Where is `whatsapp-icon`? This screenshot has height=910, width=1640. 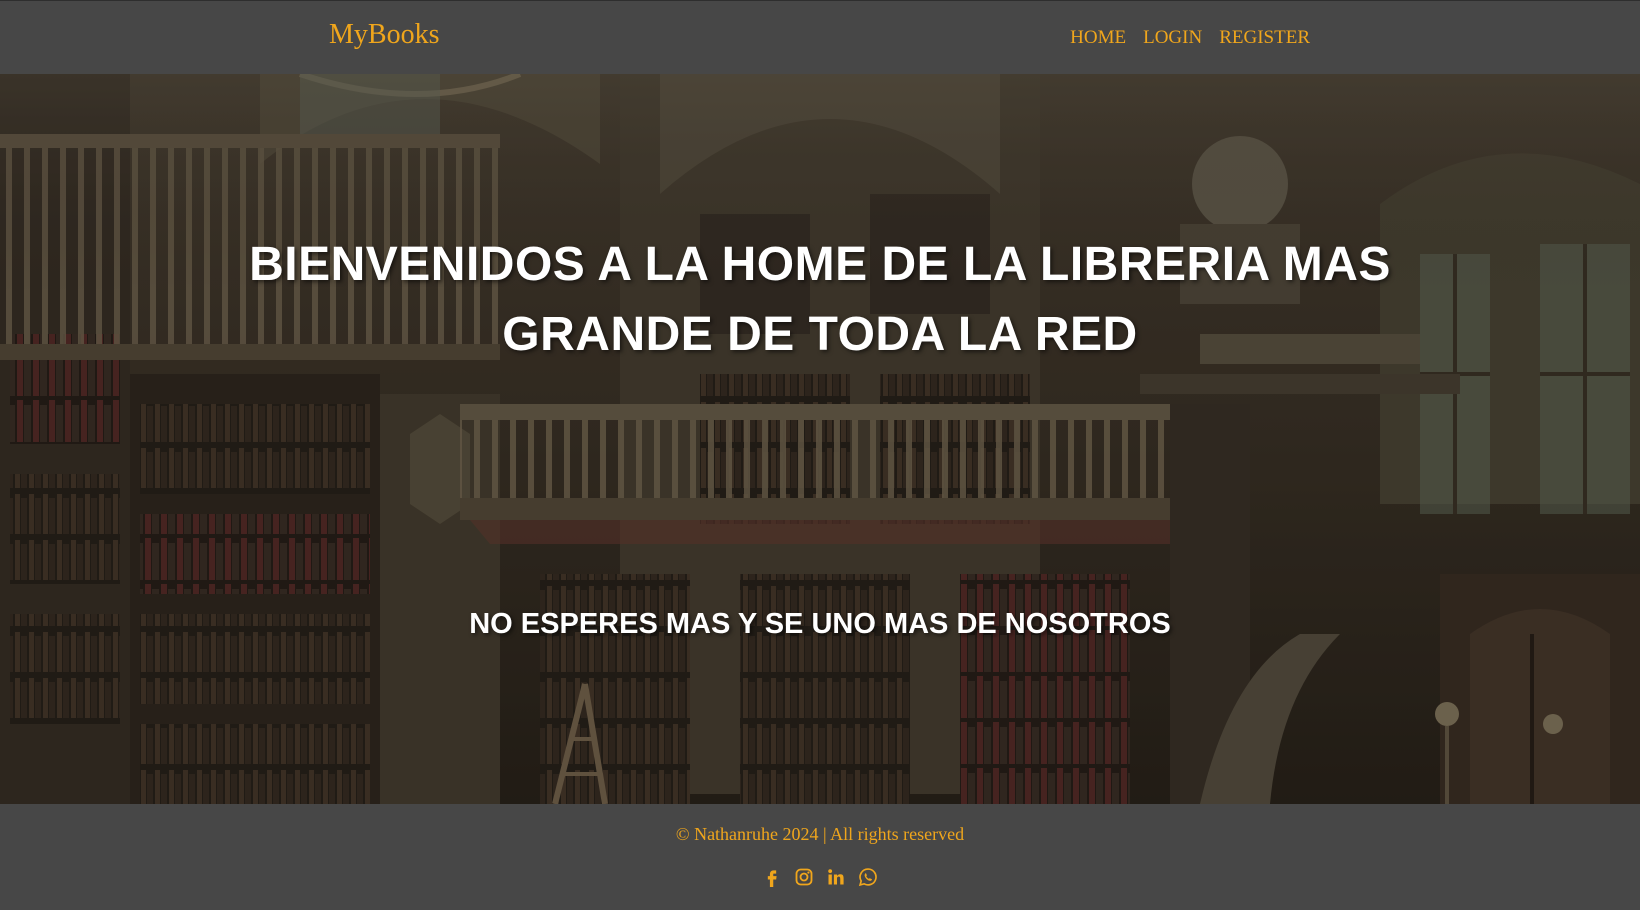
whatsapp-icon is located at coordinates (867, 877).